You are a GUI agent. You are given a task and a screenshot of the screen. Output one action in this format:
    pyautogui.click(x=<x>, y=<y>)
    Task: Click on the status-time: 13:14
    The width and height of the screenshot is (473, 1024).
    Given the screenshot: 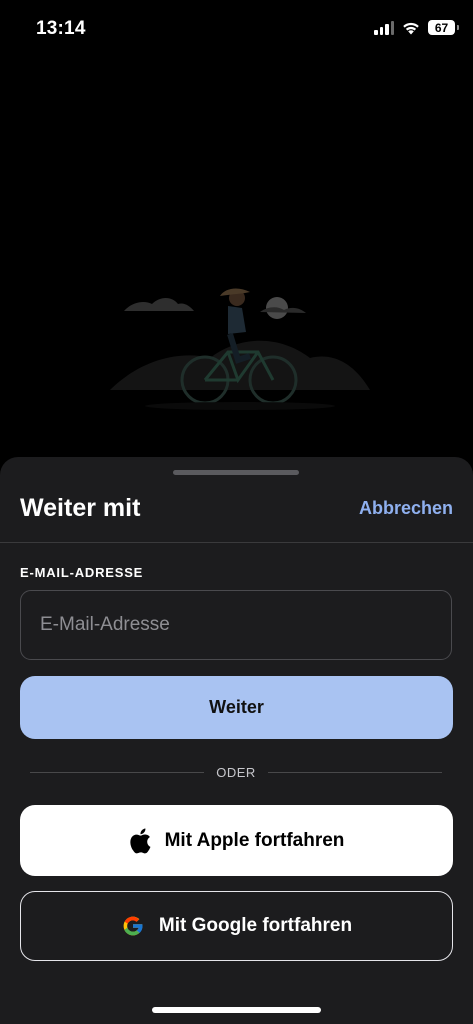 What is the action you would take?
    pyautogui.click(x=61, y=28)
    